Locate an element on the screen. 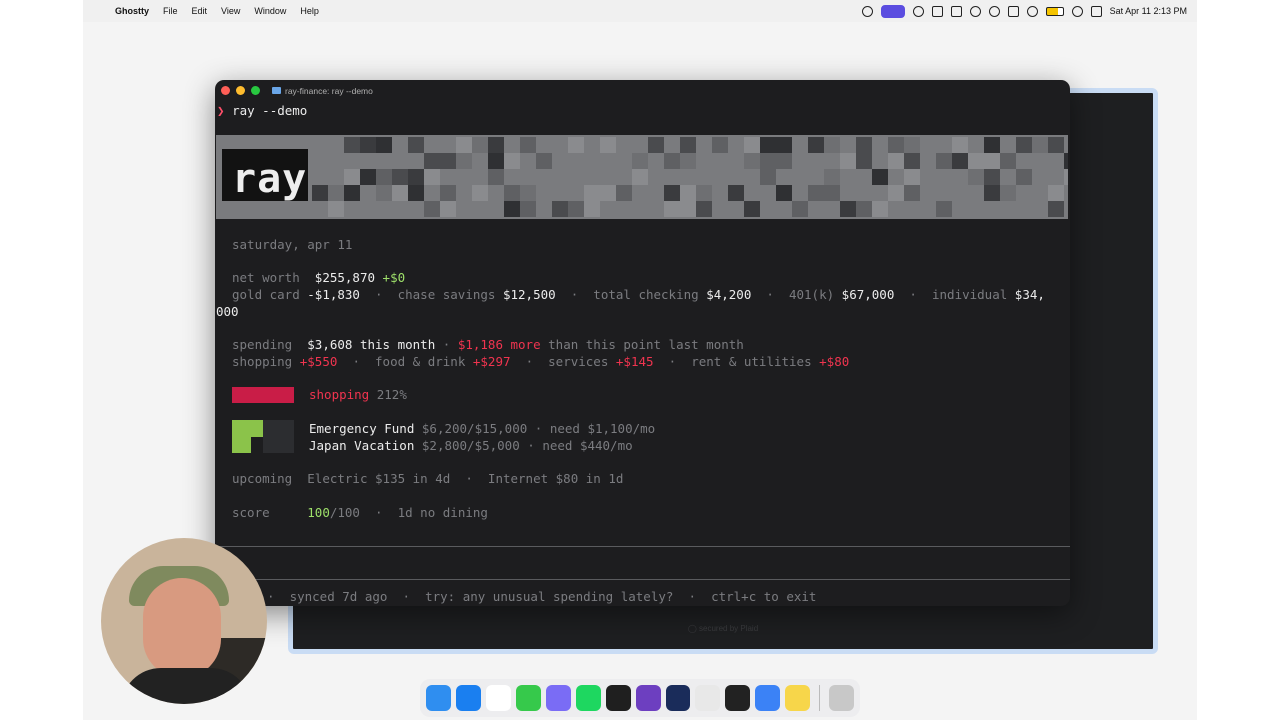 Image resolution: width=1280 pixels, height=720 pixels. dock is located at coordinates (640, 698).